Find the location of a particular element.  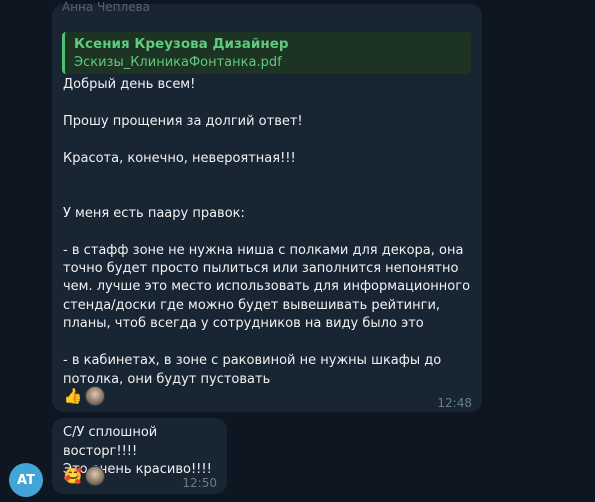

reply-file-name: Эскизы_КлиникаФонтанка.pdf is located at coordinates (178, 62).